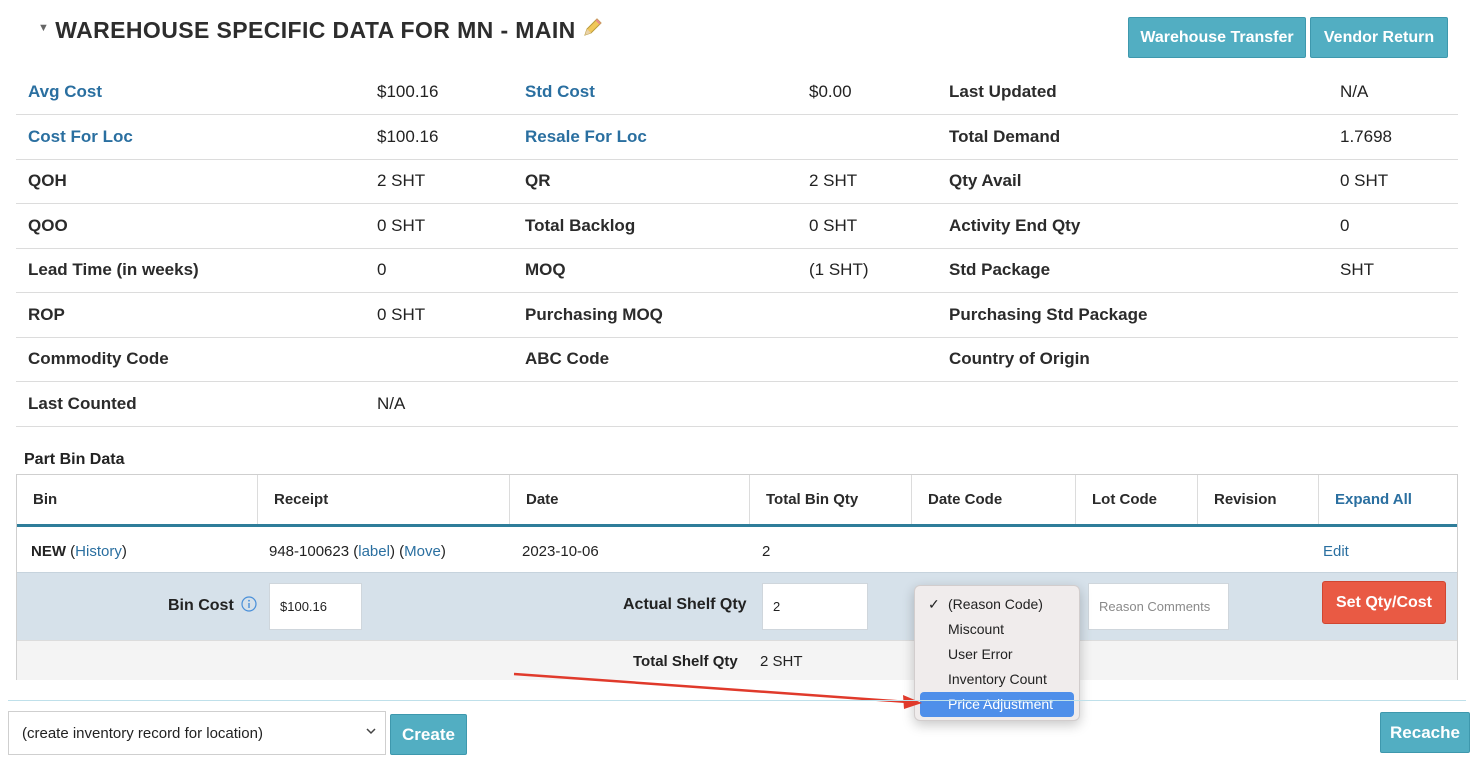  Describe the element at coordinates (98, 551) in the screenshot. I see `history-link: History` at that location.